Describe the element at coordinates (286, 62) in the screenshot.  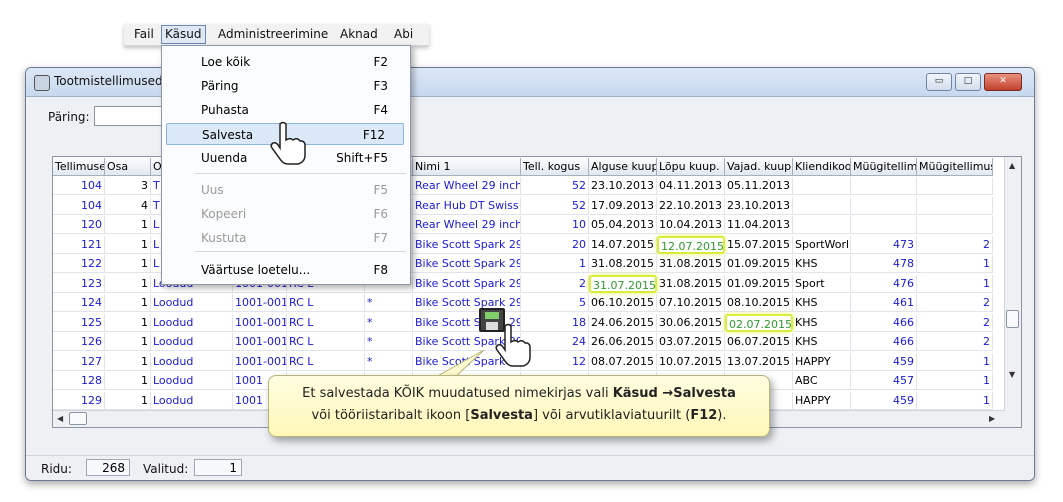
I see `menu-item-loe-kõik: Loe kõik F2` at that location.